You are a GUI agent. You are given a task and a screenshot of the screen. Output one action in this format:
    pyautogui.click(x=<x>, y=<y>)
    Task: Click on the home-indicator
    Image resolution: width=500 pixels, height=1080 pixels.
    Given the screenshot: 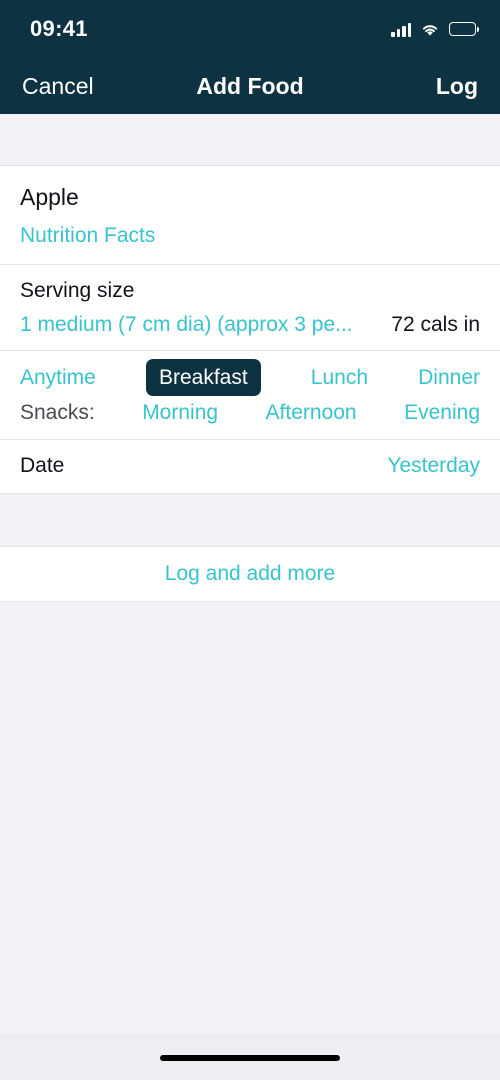 What is the action you would take?
    pyautogui.click(x=250, y=1058)
    